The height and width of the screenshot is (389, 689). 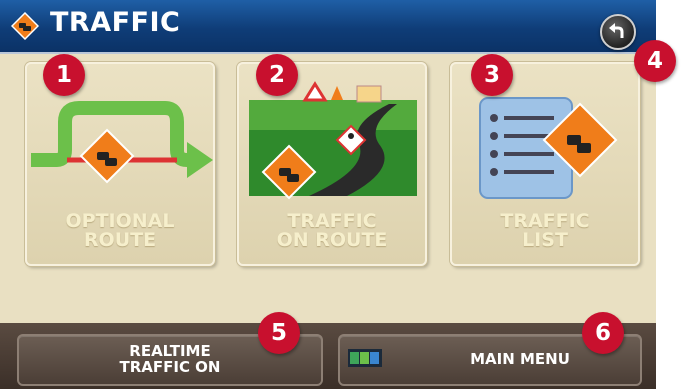 I want to click on main-menu-icon, so click(x=365, y=358).